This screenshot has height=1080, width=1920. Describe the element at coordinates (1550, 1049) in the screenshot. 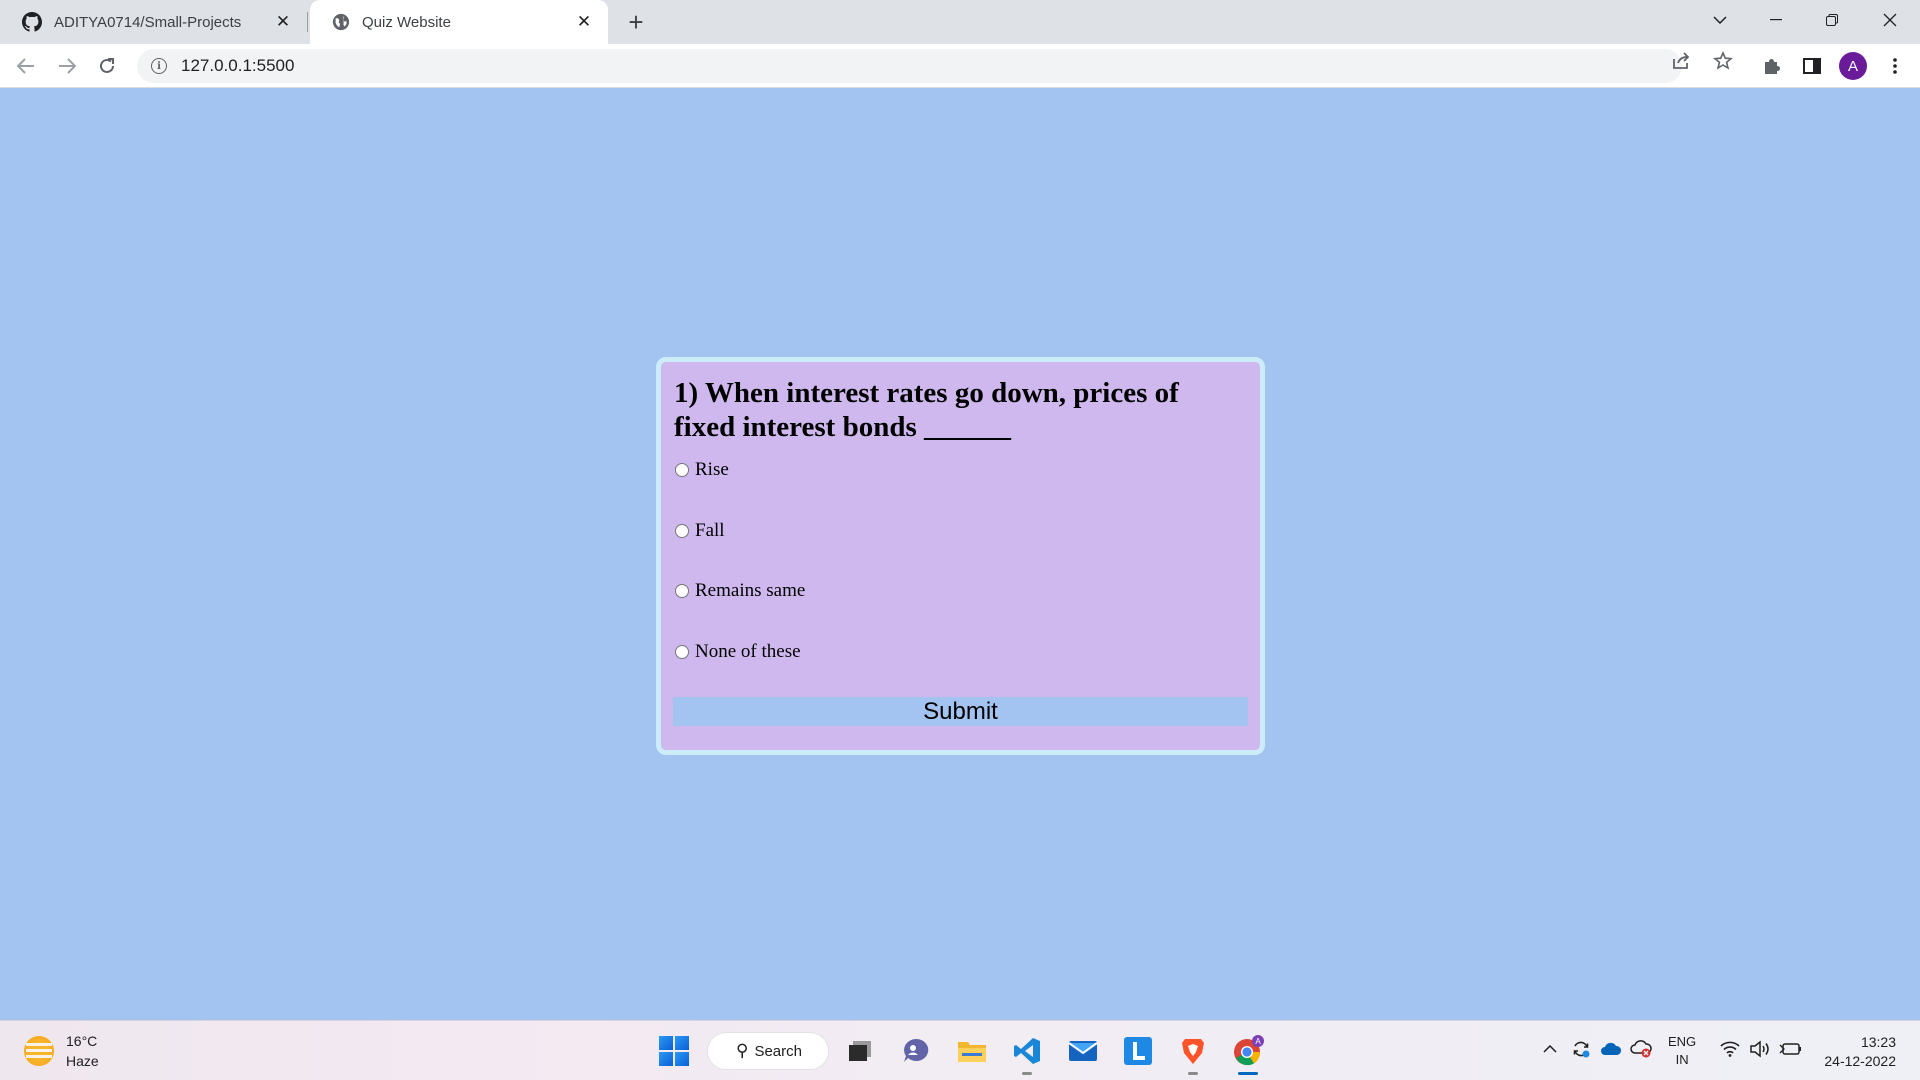

I see `chevron-up-icon` at that location.